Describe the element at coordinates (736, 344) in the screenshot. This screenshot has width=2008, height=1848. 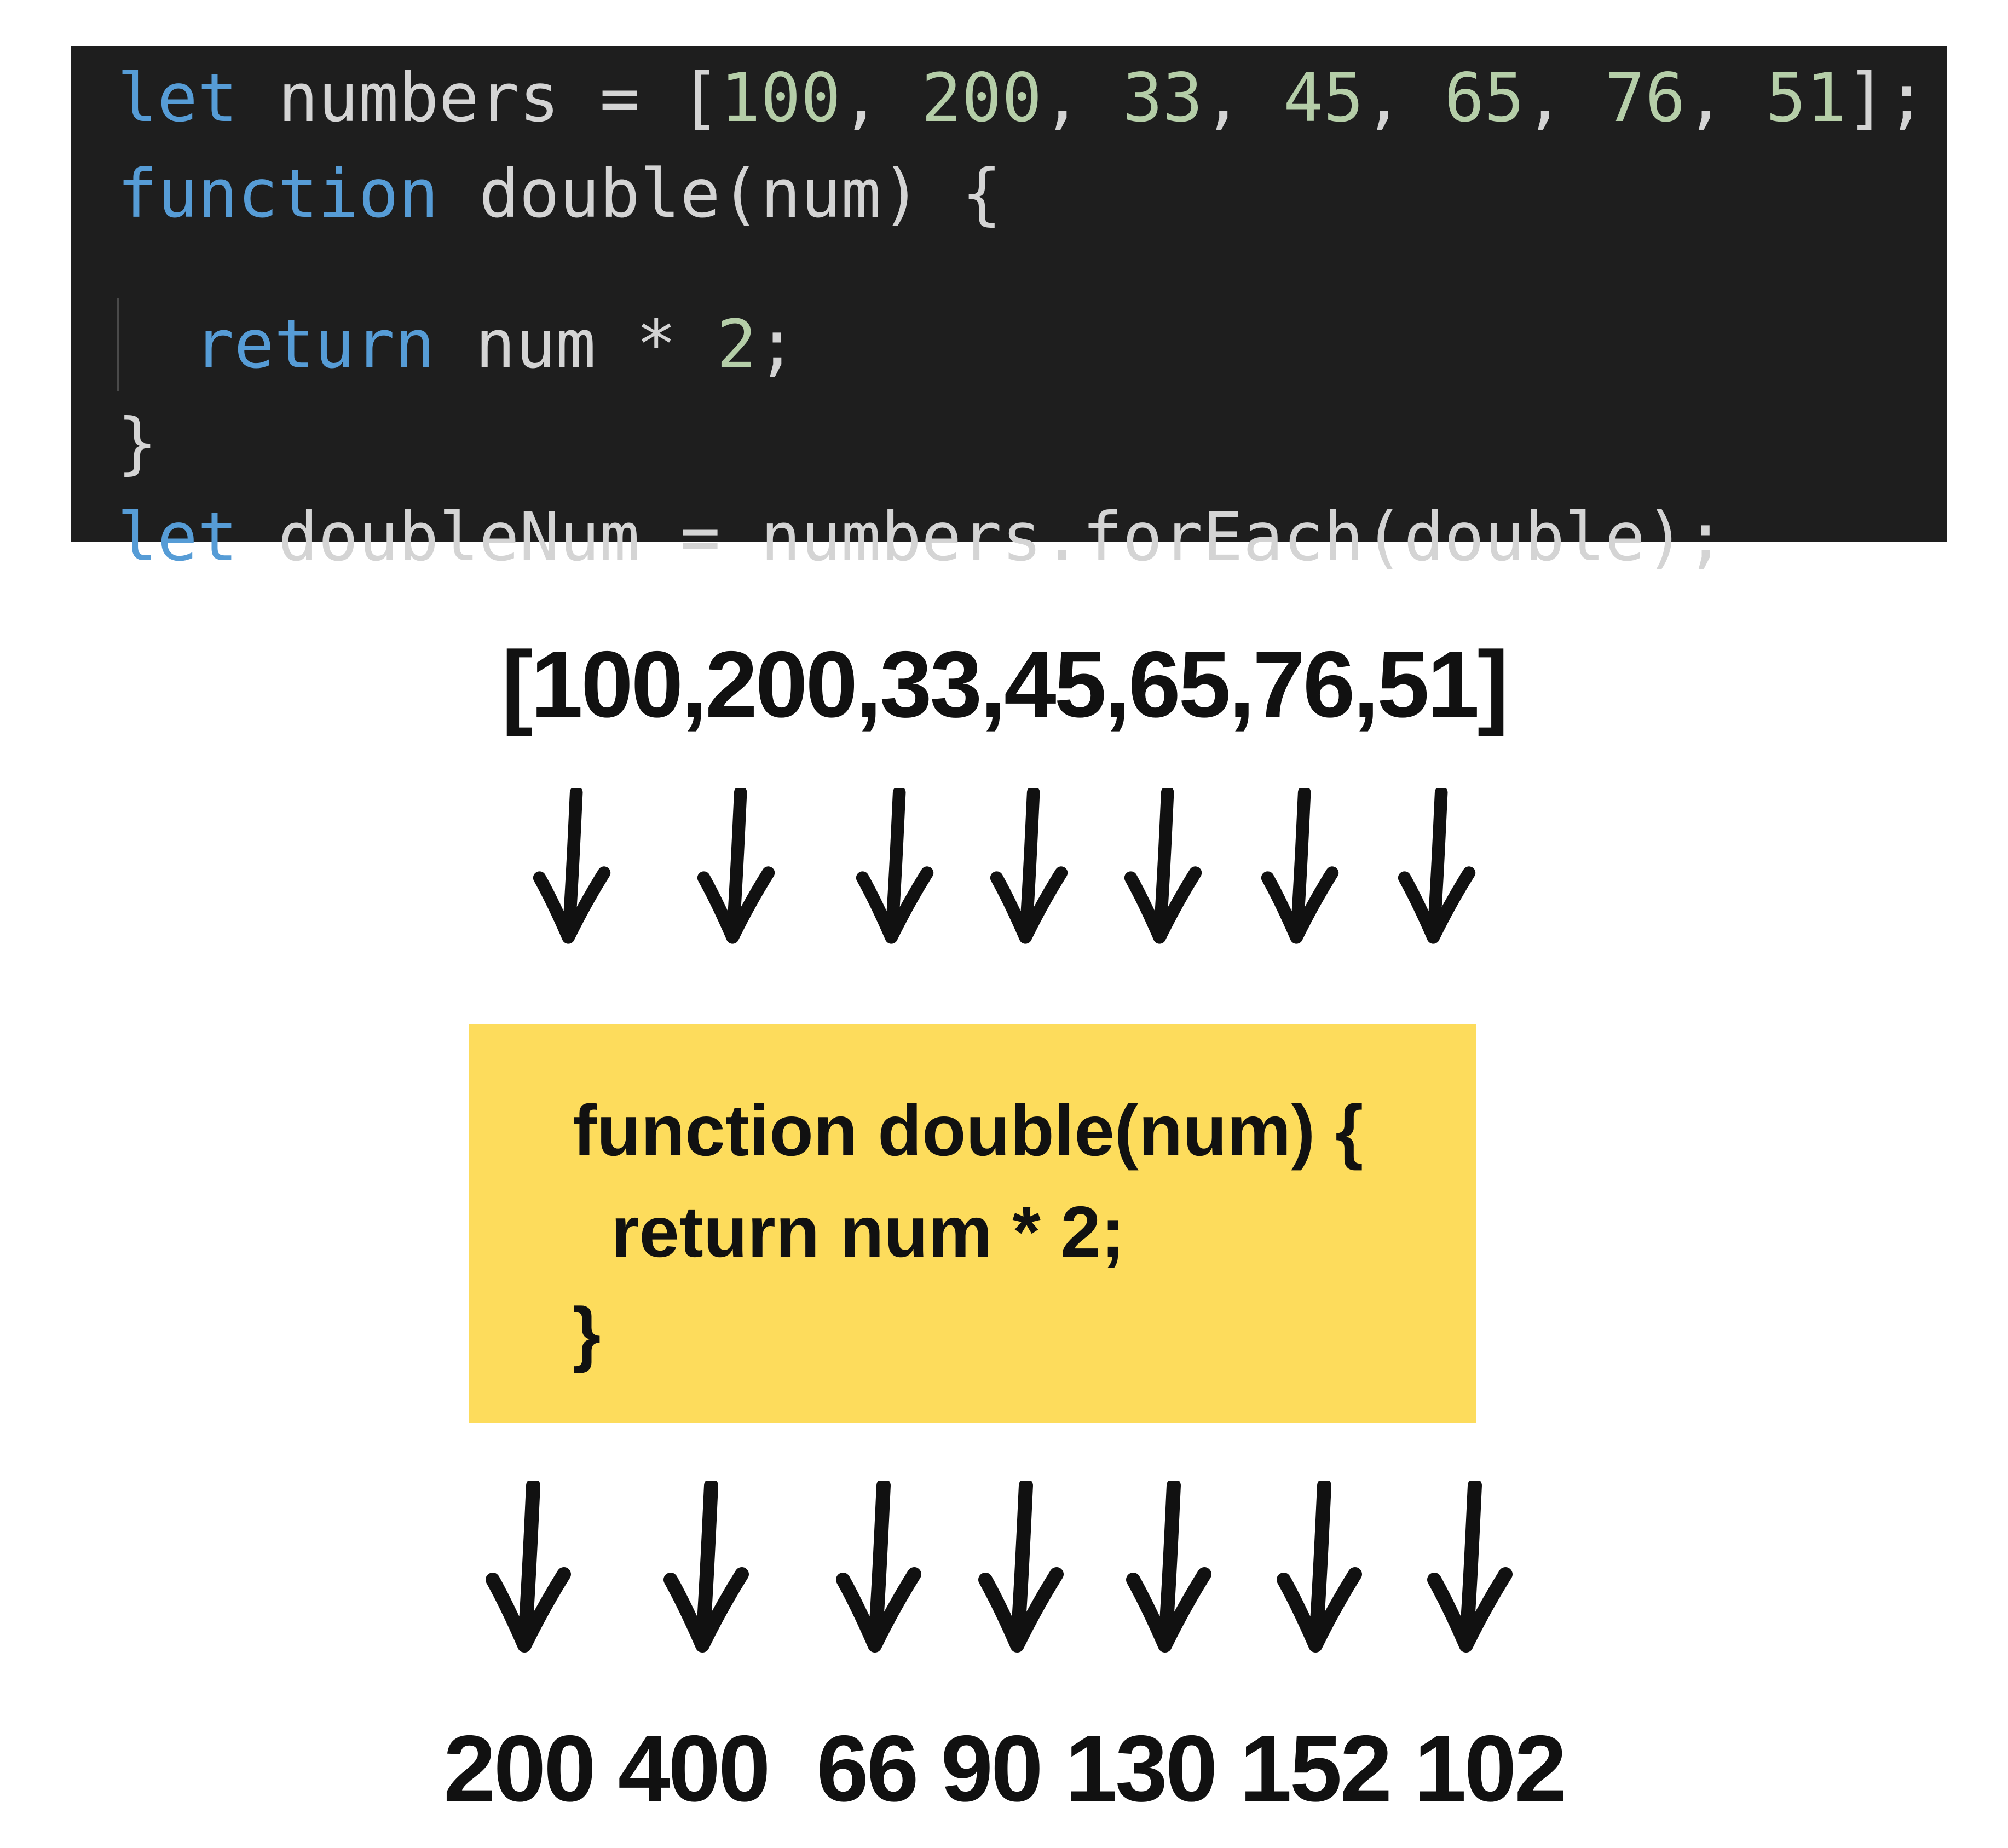
I see `number-literal: 2` at that location.